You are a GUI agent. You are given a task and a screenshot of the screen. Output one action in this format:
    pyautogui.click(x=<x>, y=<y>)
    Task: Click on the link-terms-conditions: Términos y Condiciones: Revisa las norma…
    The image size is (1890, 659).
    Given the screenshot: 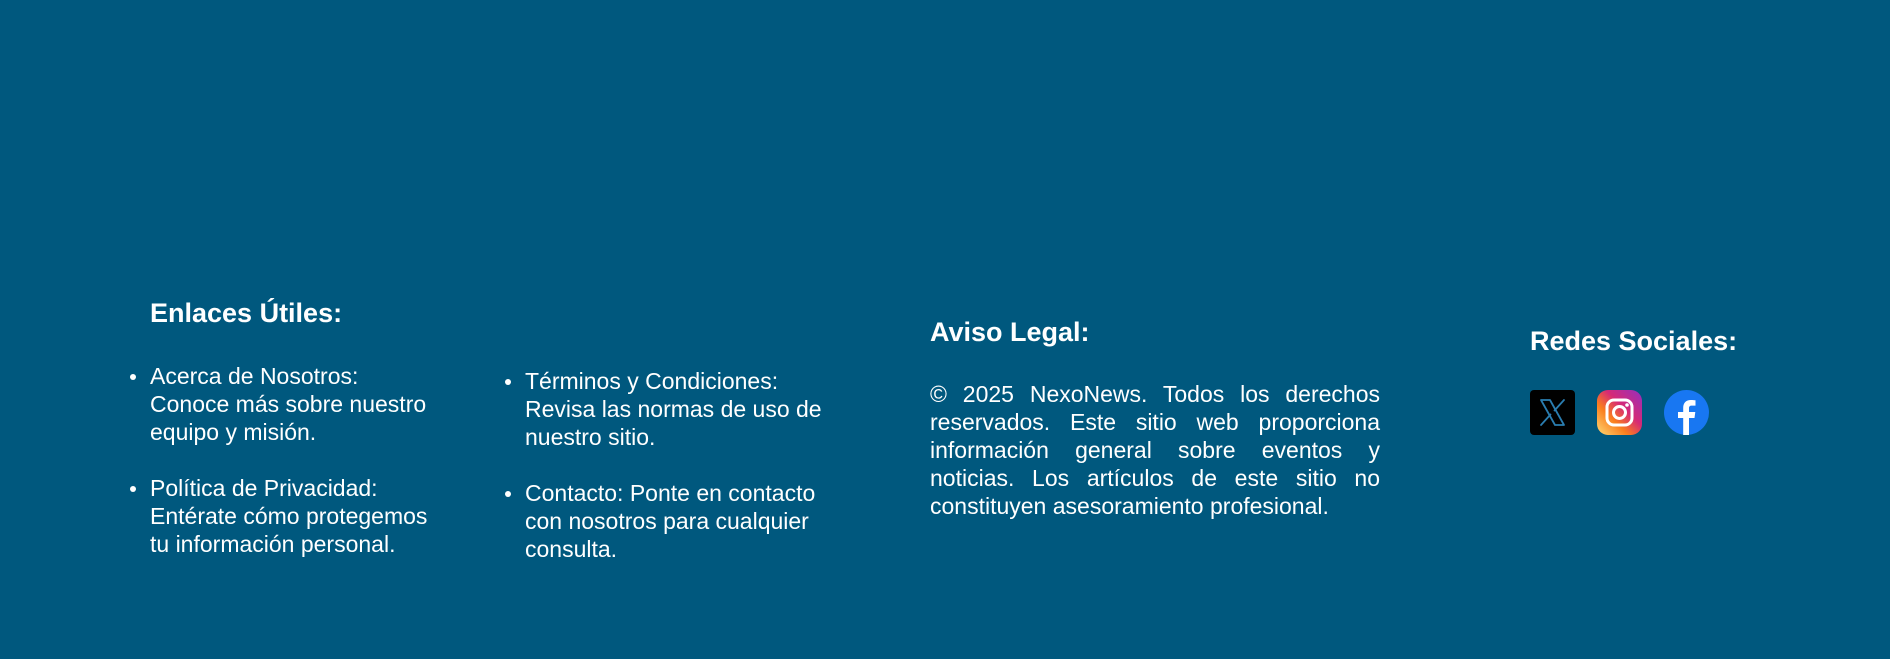 What is the action you would take?
    pyautogui.click(x=665, y=409)
    